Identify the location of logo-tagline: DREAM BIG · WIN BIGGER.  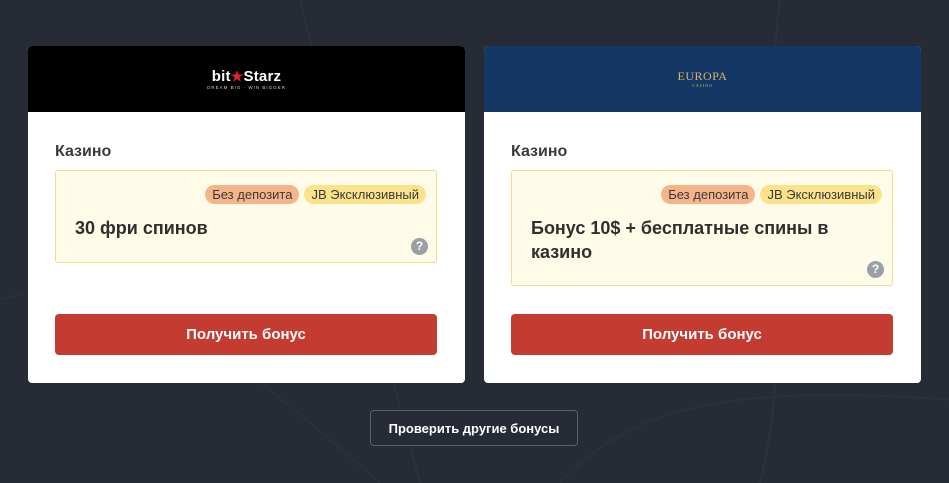
(246, 87).